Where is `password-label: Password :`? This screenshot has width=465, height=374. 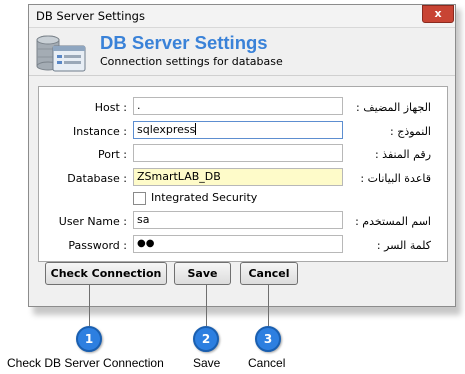
password-label: Password : is located at coordinates (97, 245).